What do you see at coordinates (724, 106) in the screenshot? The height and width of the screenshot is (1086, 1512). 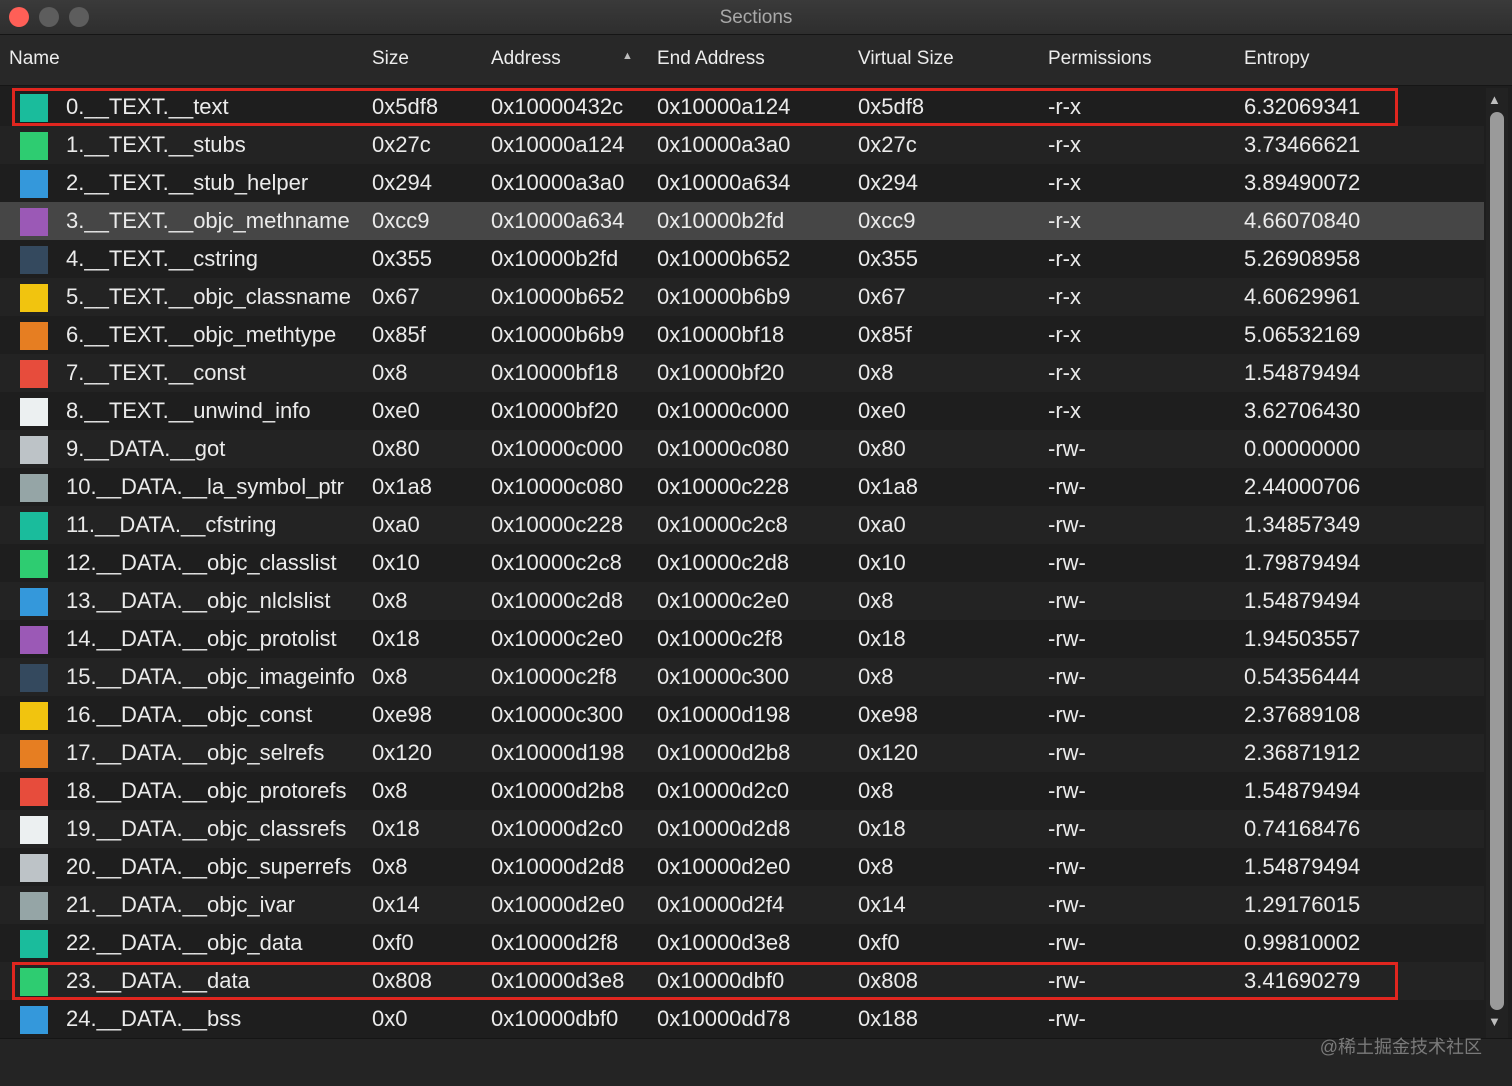 I see `end-address-cell: 0x10000a124` at bounding box center [724, 106].